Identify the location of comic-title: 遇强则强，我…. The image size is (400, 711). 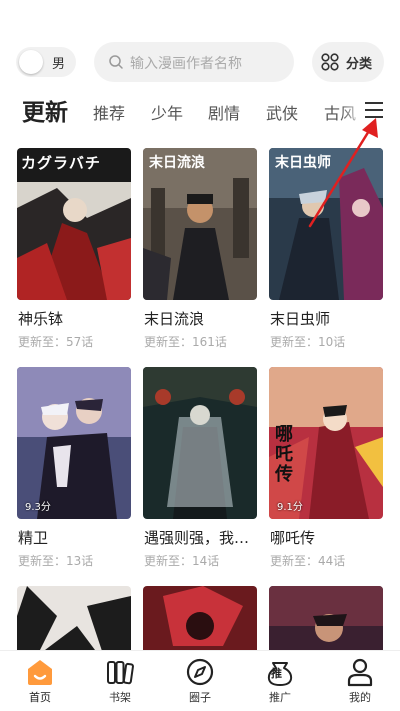
(197, 538).